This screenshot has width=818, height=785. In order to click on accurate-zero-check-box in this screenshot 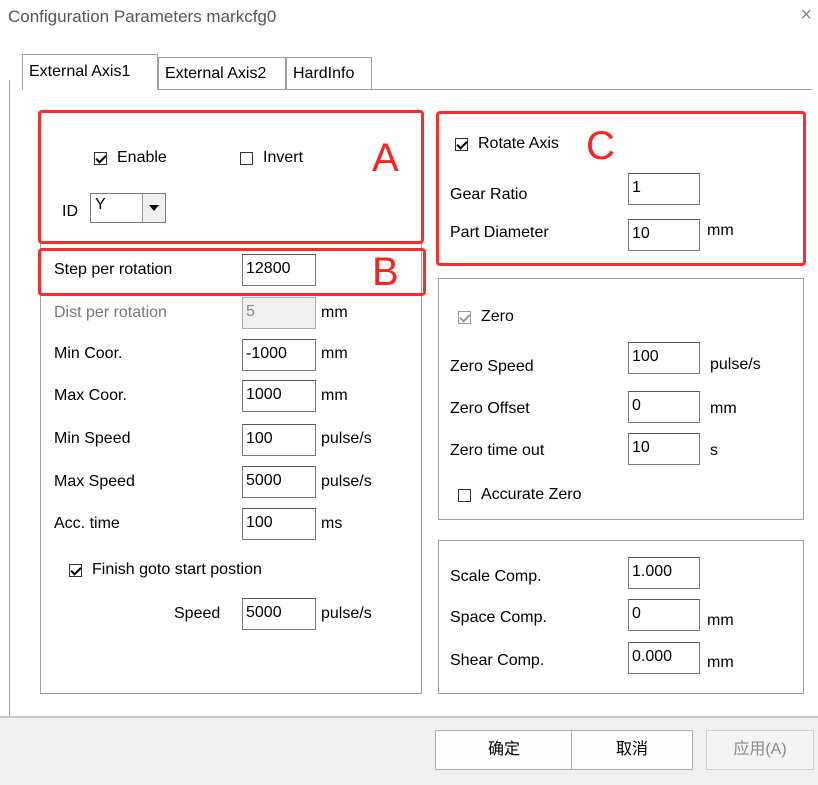, I will do `click(464, 495)`.